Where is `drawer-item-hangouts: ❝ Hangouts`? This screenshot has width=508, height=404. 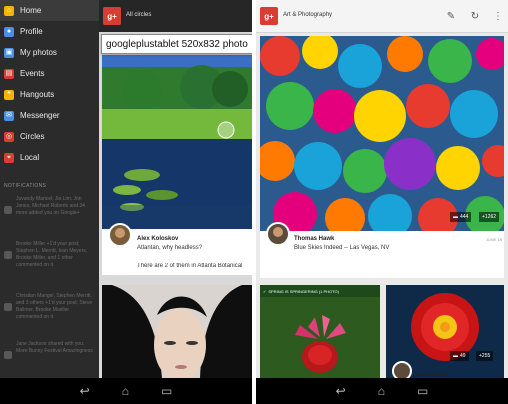 drawer-item-hangouts: ❝ Hangouts is located at coordinates (49, 94).